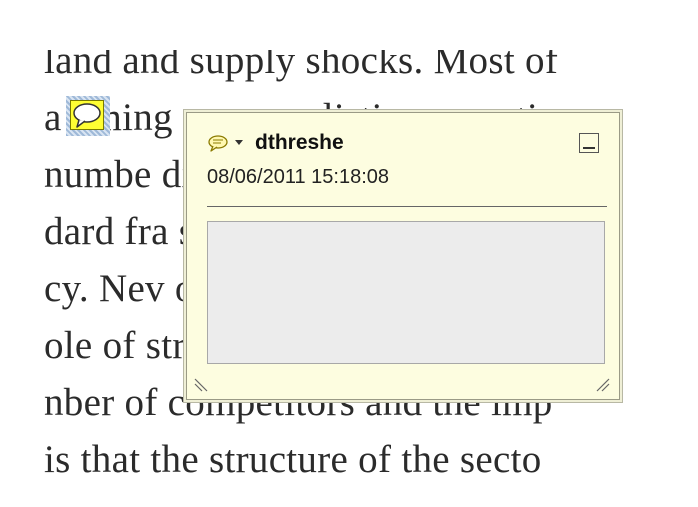 The height and width of the screenshot is (507, 698). Describe the element at coordinates (602, 384) in the screenshot. I see `resize-grip-right-icon` at that location.